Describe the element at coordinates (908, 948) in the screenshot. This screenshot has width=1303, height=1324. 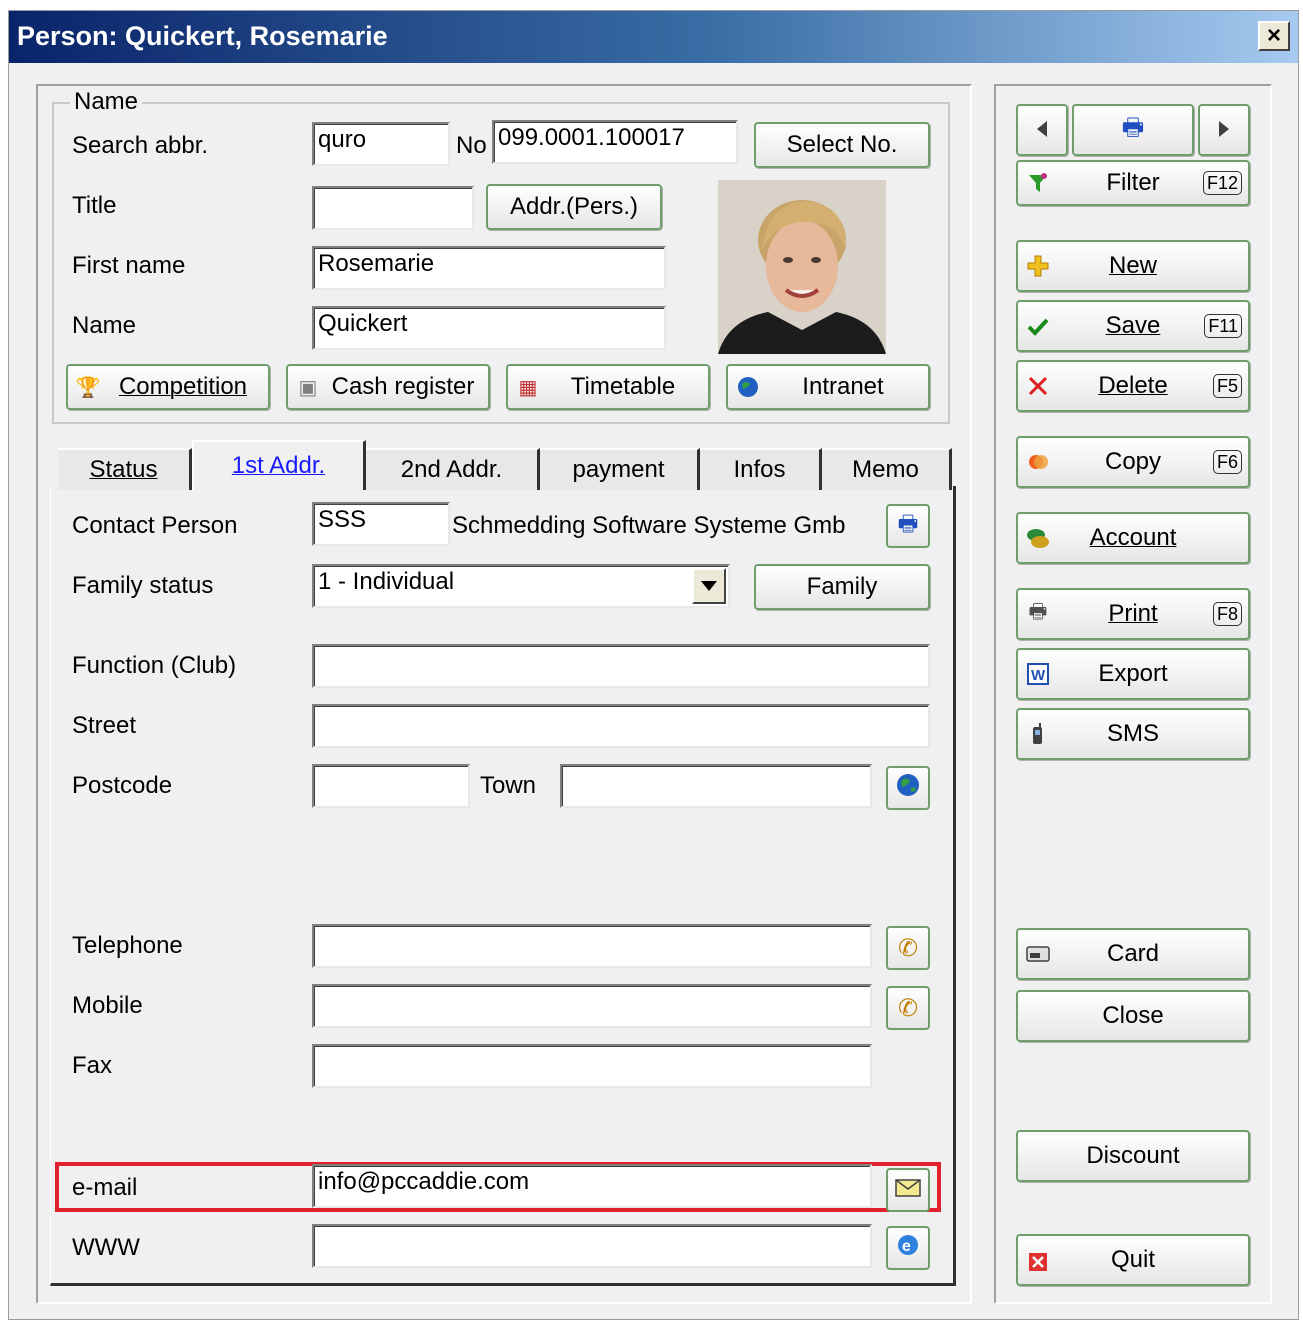
I see `call-telephone-button: ✆` at that location.